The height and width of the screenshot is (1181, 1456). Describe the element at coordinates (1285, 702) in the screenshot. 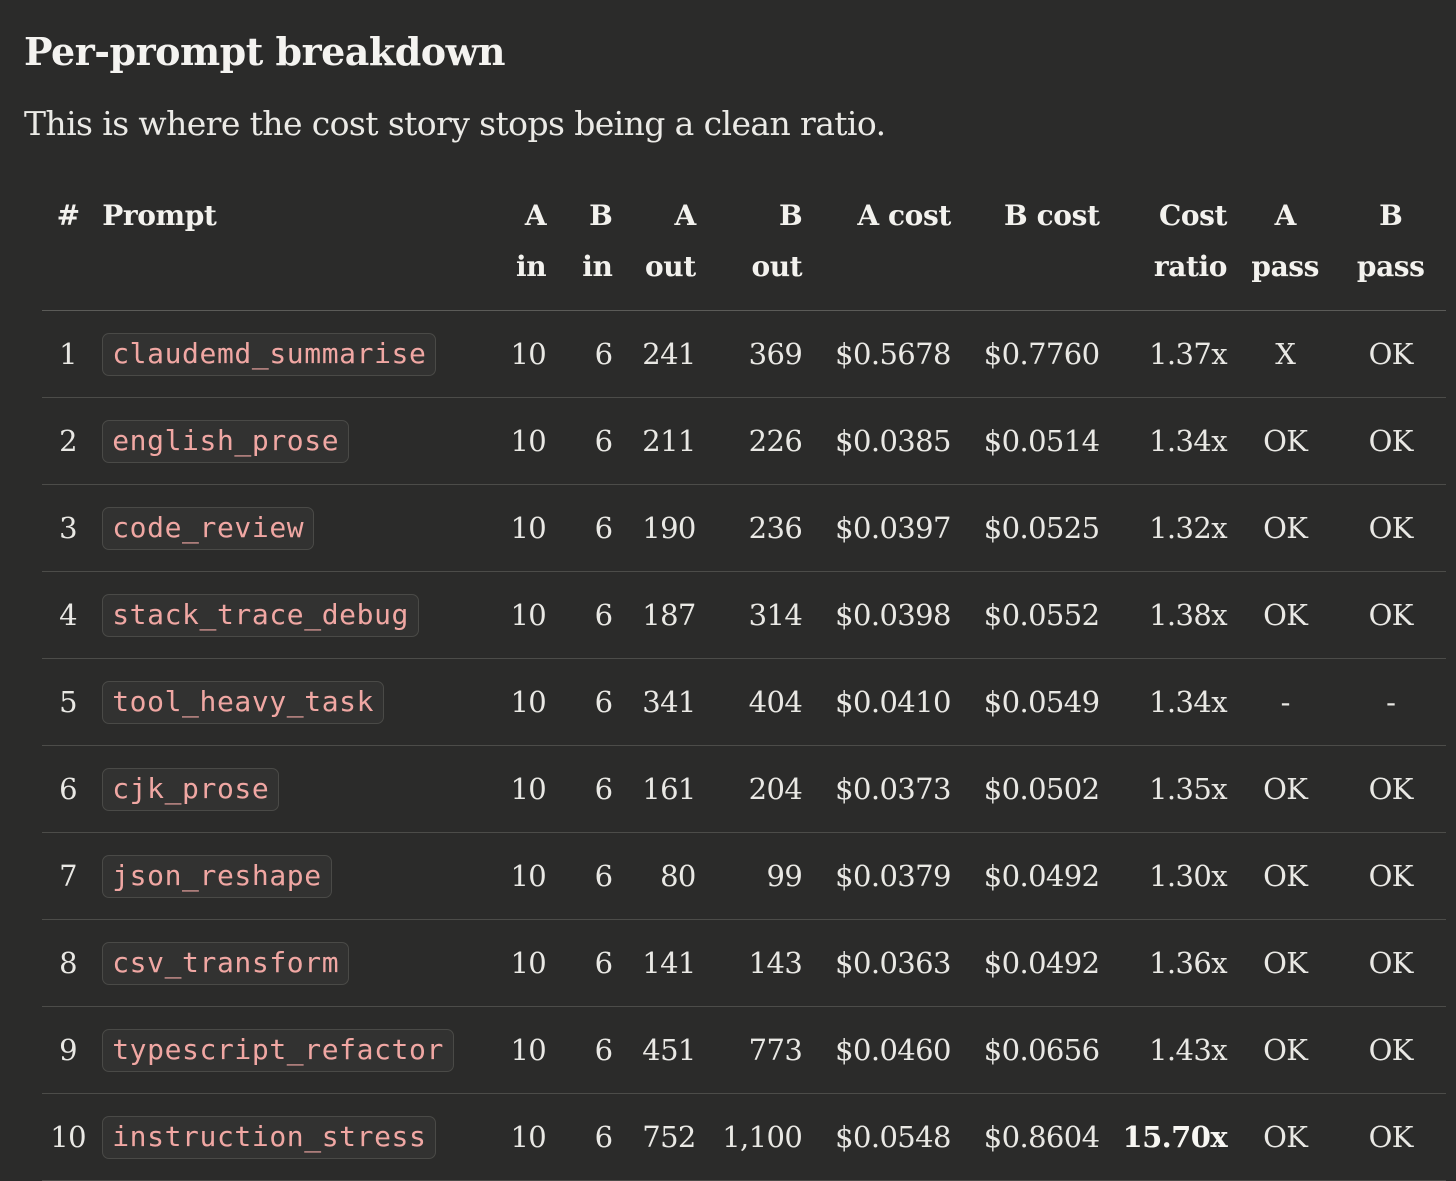

I see `cell-a-pass: -` at that location.